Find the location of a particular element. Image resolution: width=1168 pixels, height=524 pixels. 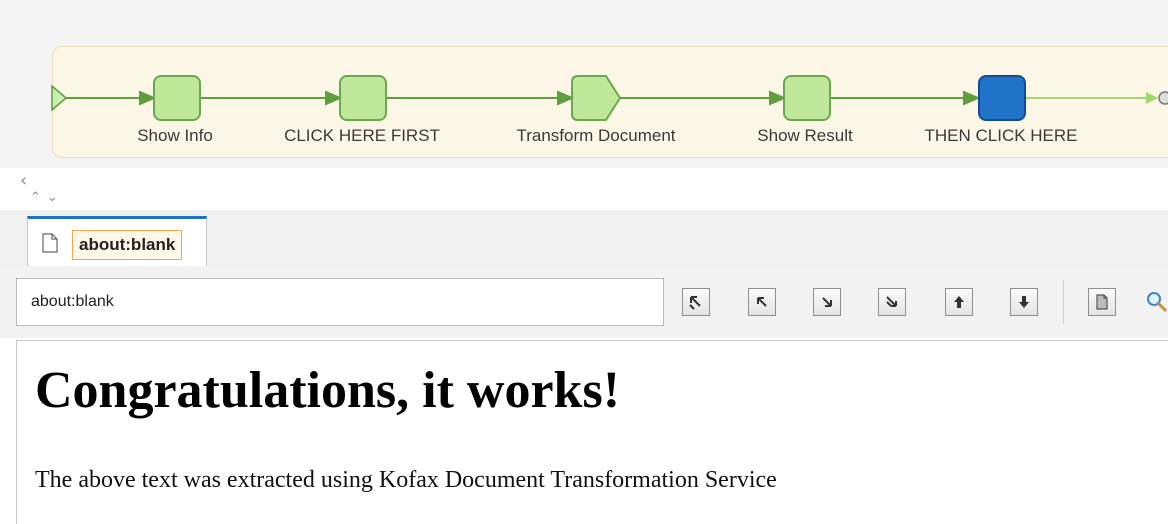

step-then-click-here is located at coordinates (1002, 98).